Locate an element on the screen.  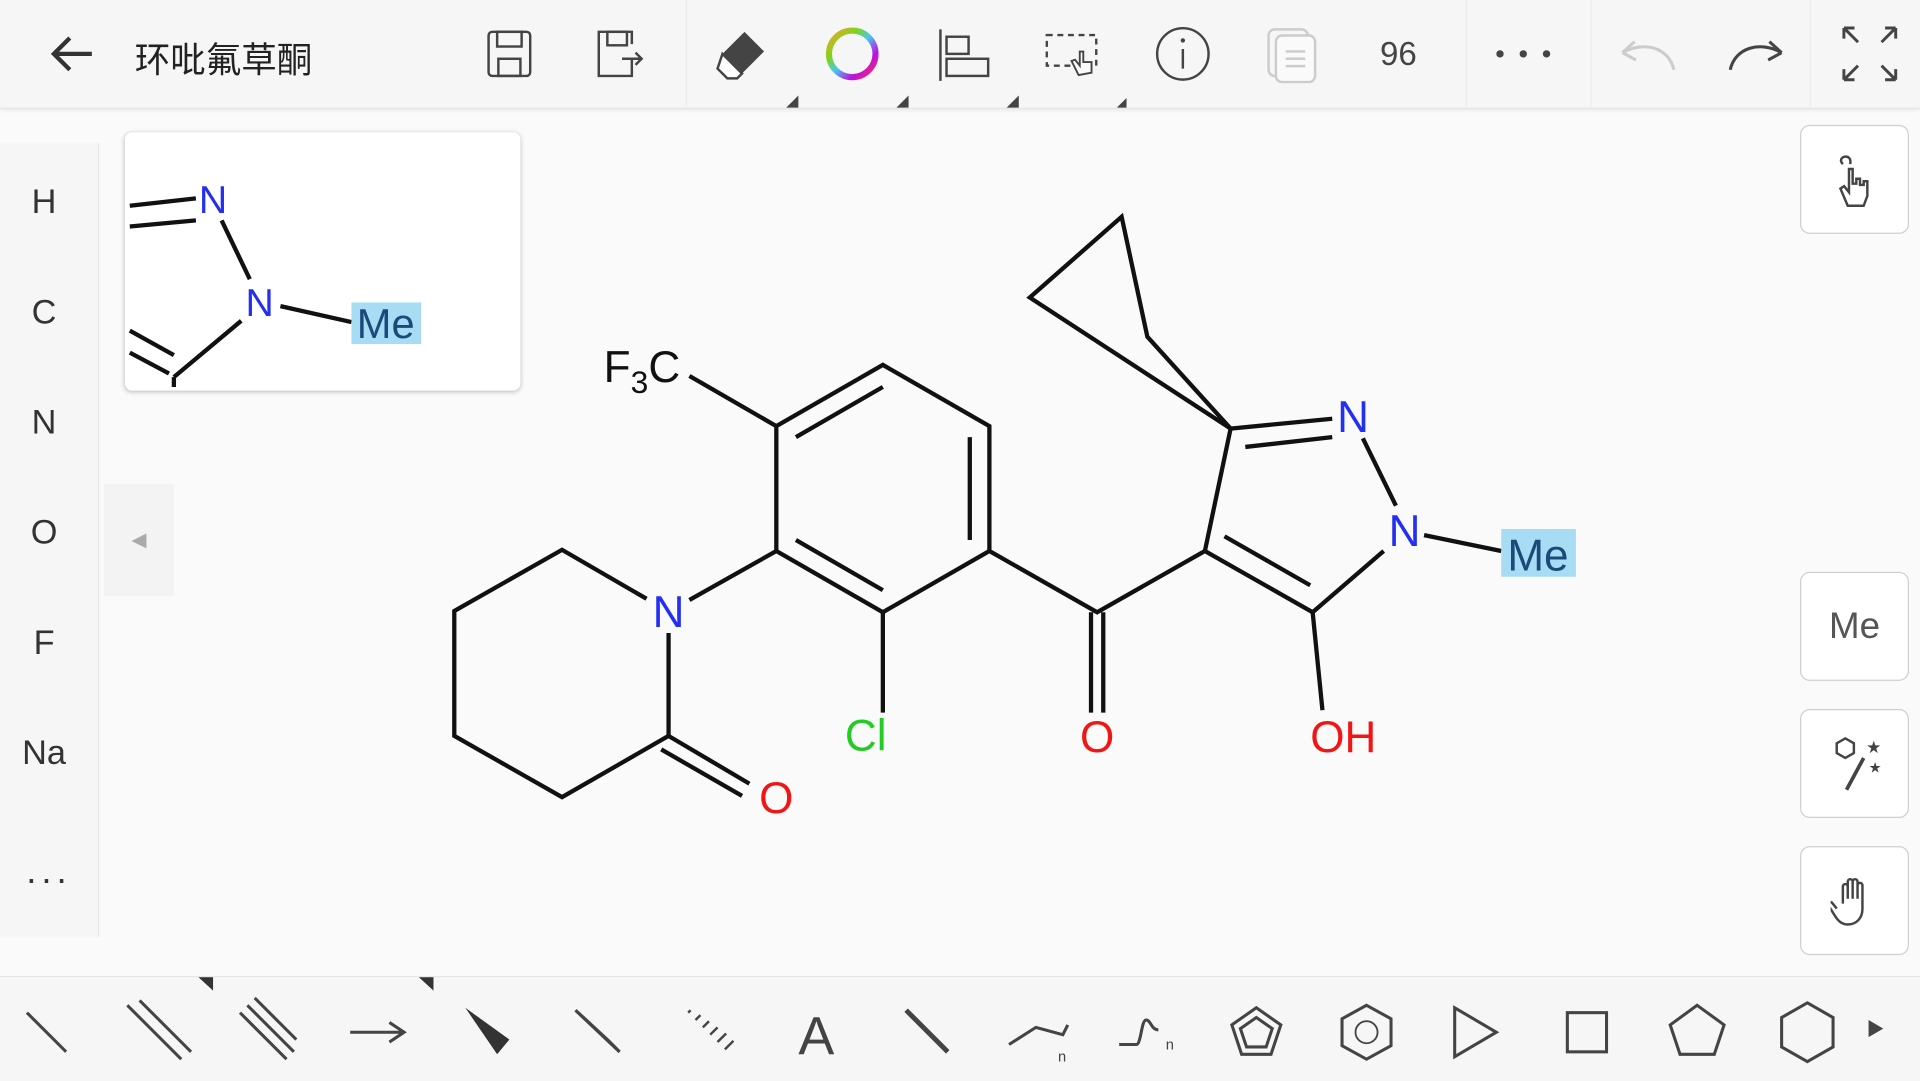
back-button is located at coordinates (72, 54).